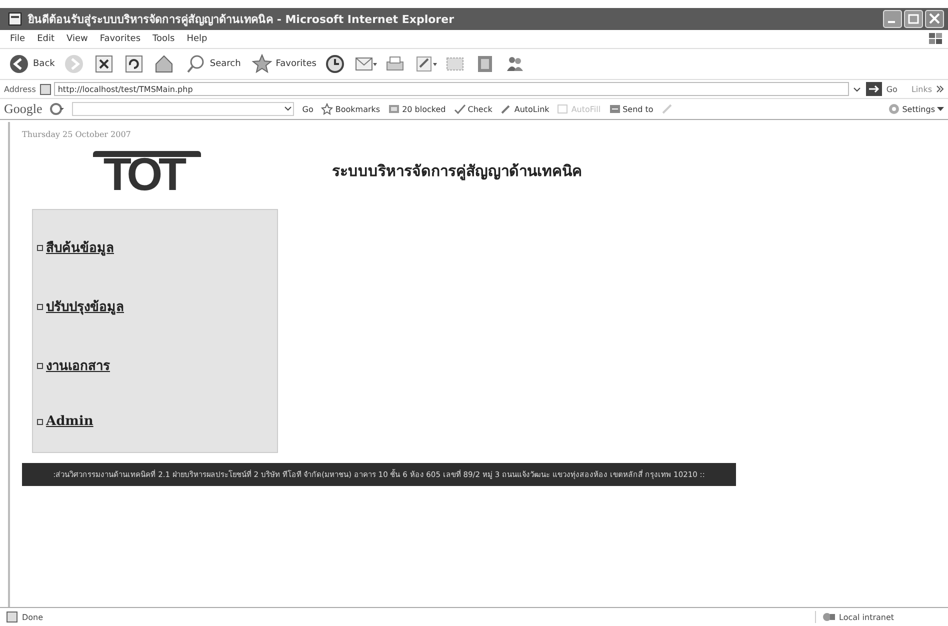  What do you see at coordinates (913, 19) in the screenshot?
I see `maximize-button` at bounding box center [913, 19].